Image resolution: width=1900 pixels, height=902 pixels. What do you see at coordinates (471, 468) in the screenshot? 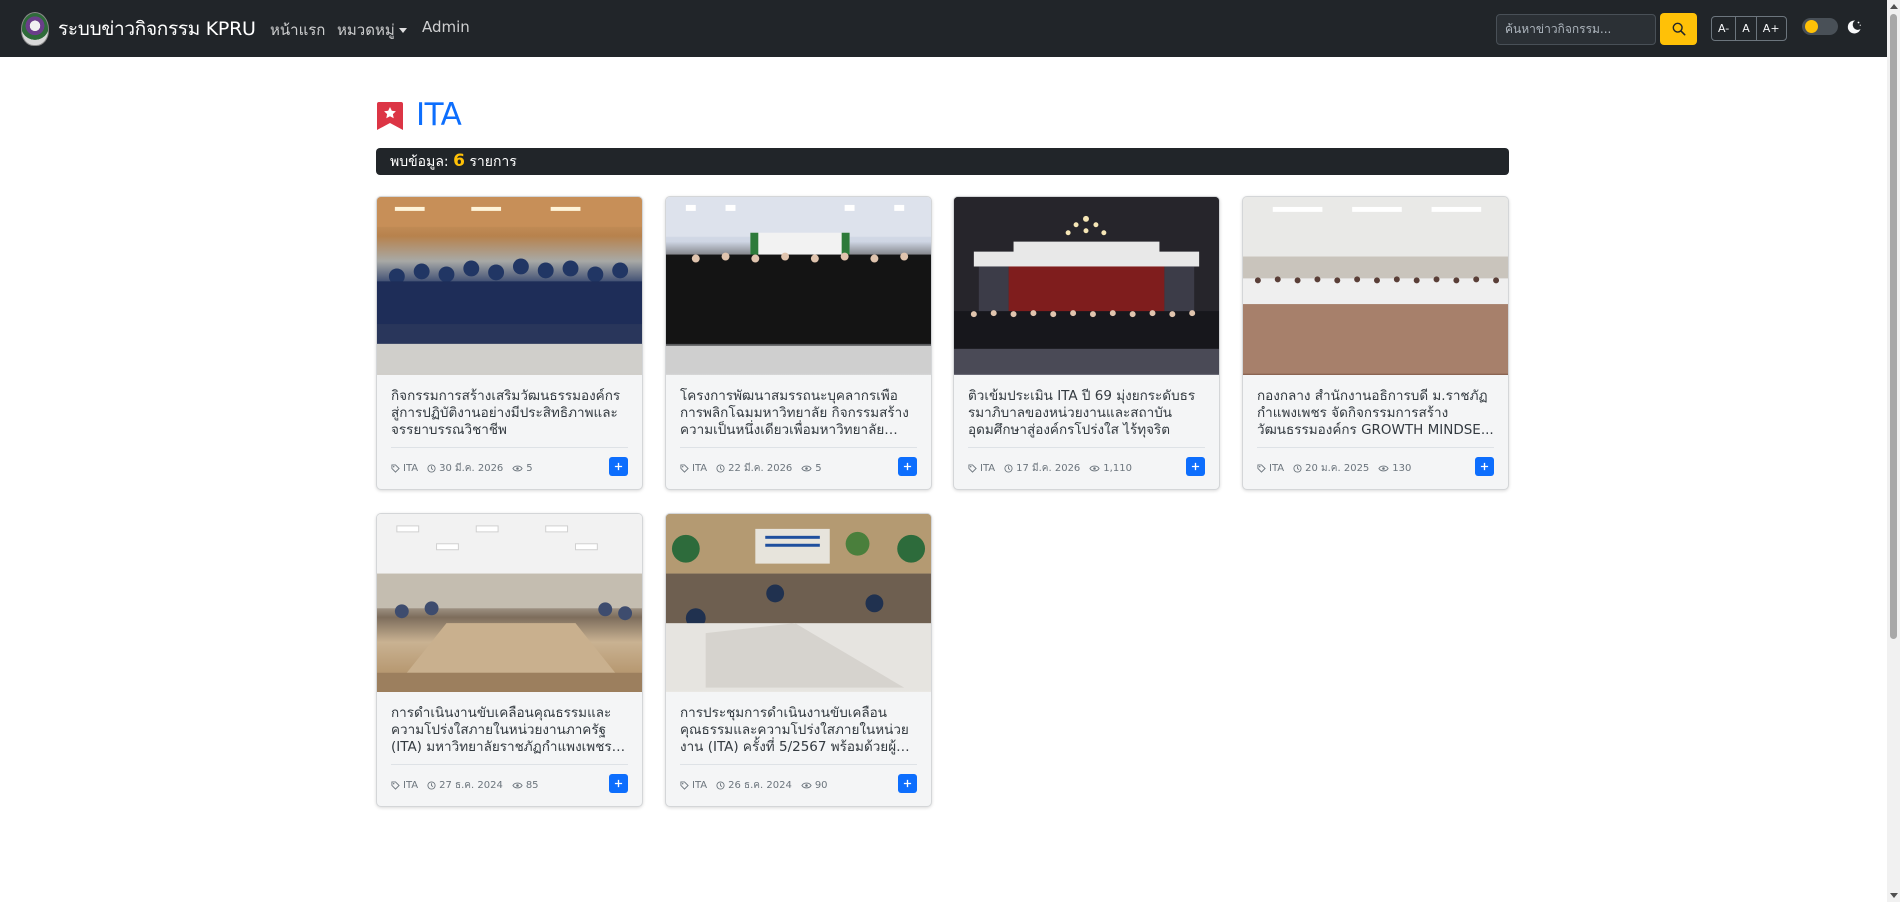
I see `news-date: 30 มี.ค. 2026` at bounding box center [471, 468].